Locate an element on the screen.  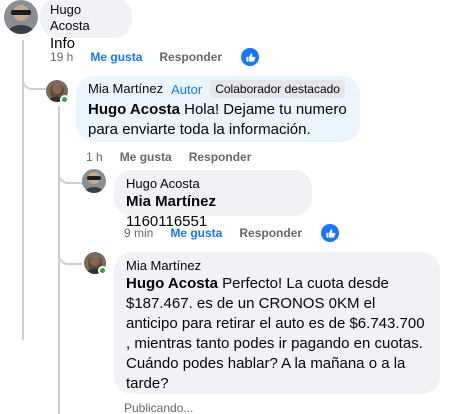
comment-bubble-1: Hugo Acosta Info is located at coordinates (86, 26).